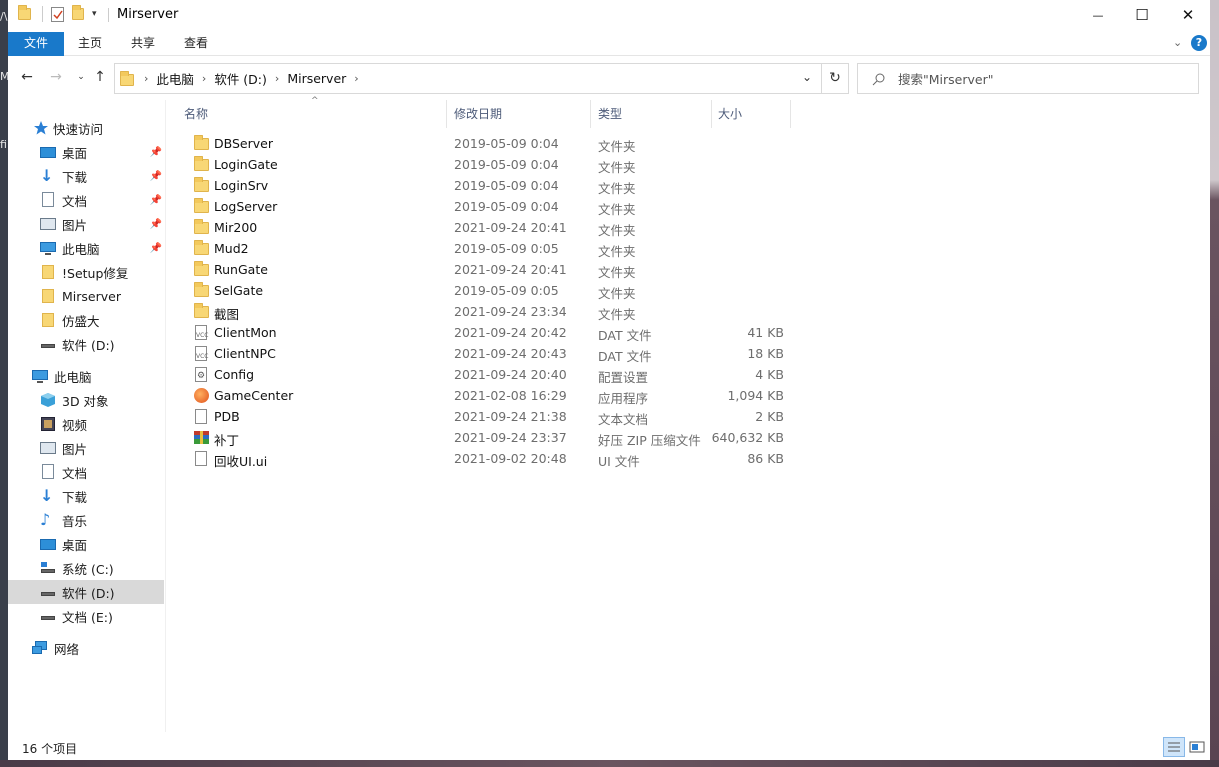 This screenshot has width=1219, height=767. Describe the element at coordinates (86, 424) in the screenshot. I see `sidebar-item-videos: 视频` at that location.